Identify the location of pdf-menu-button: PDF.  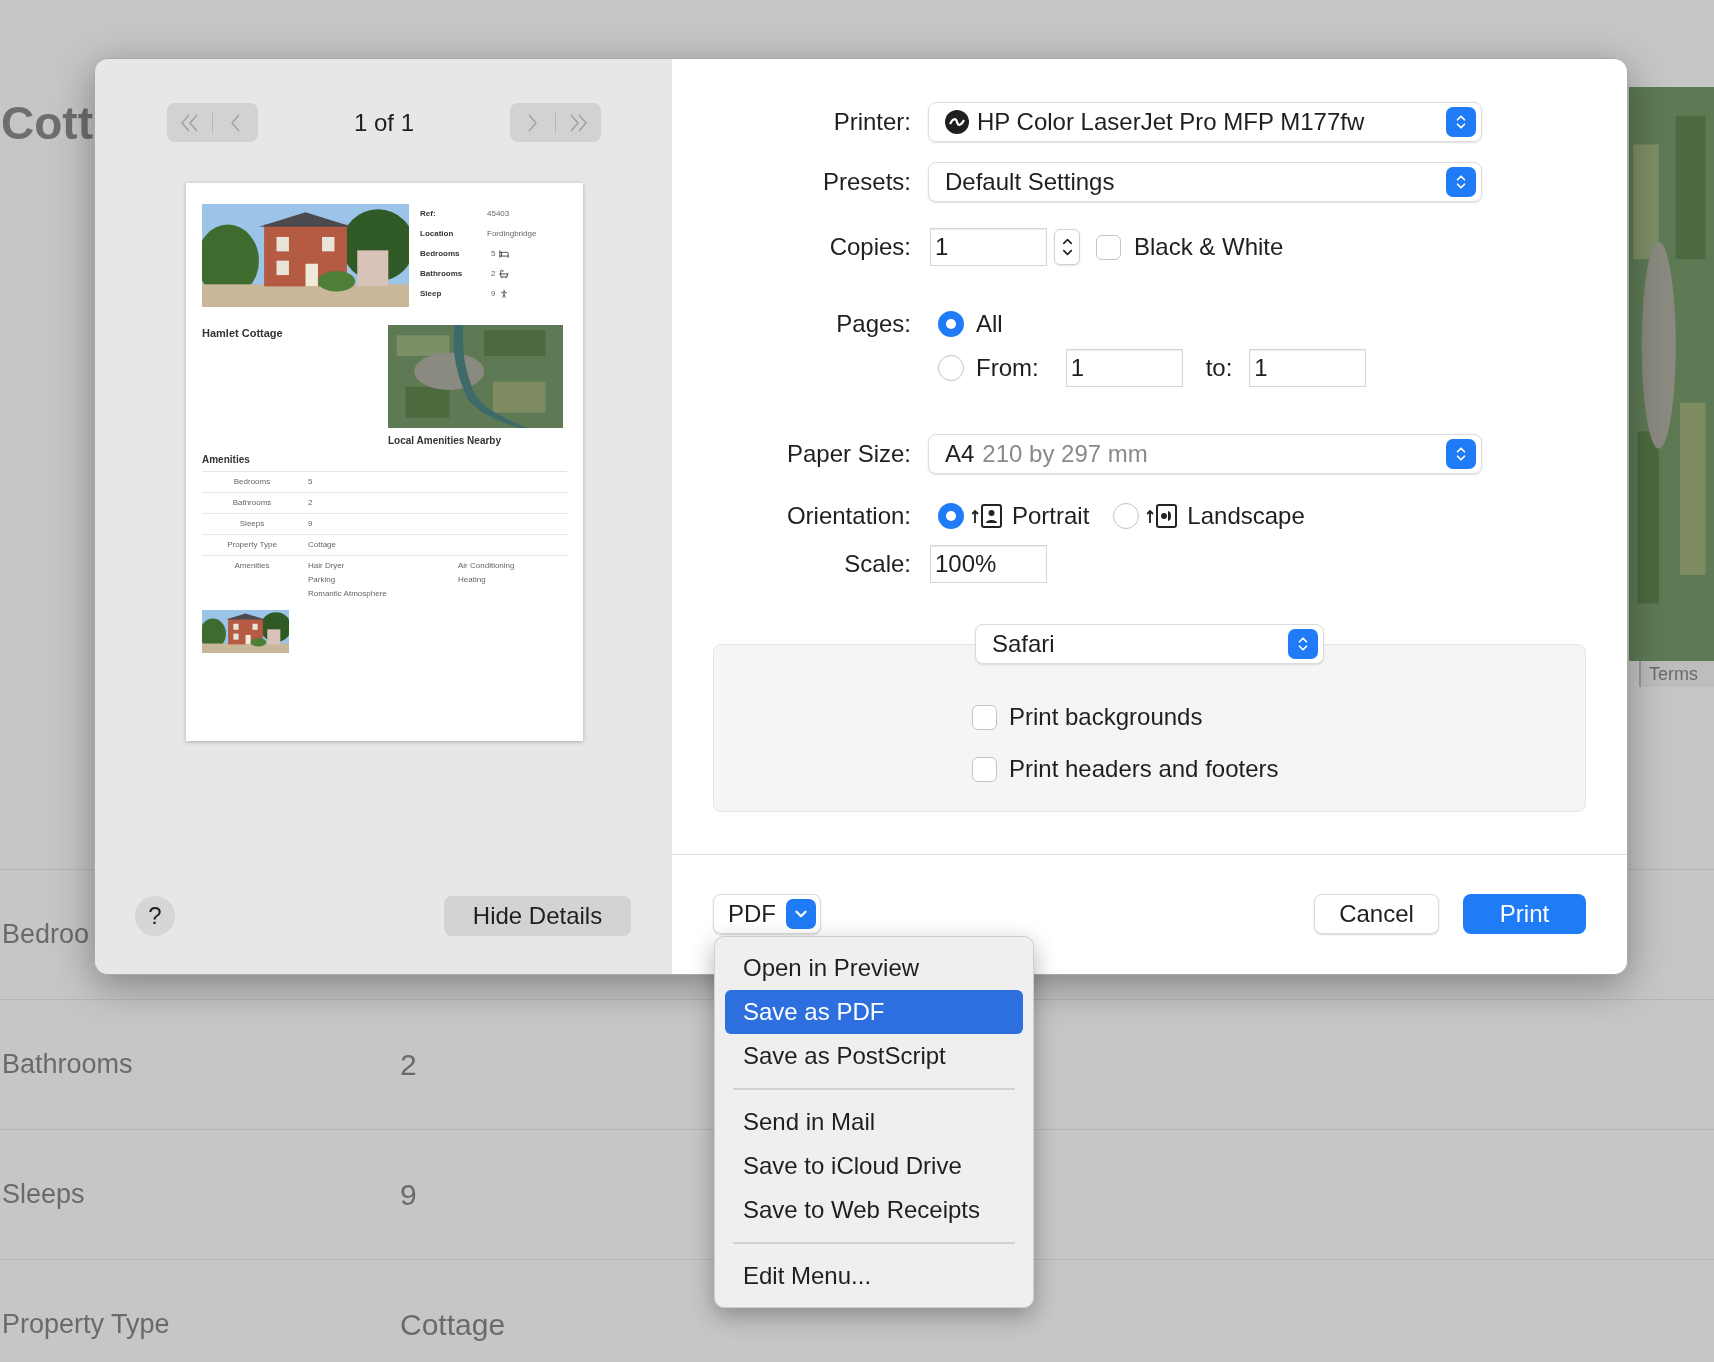
(767, 913).